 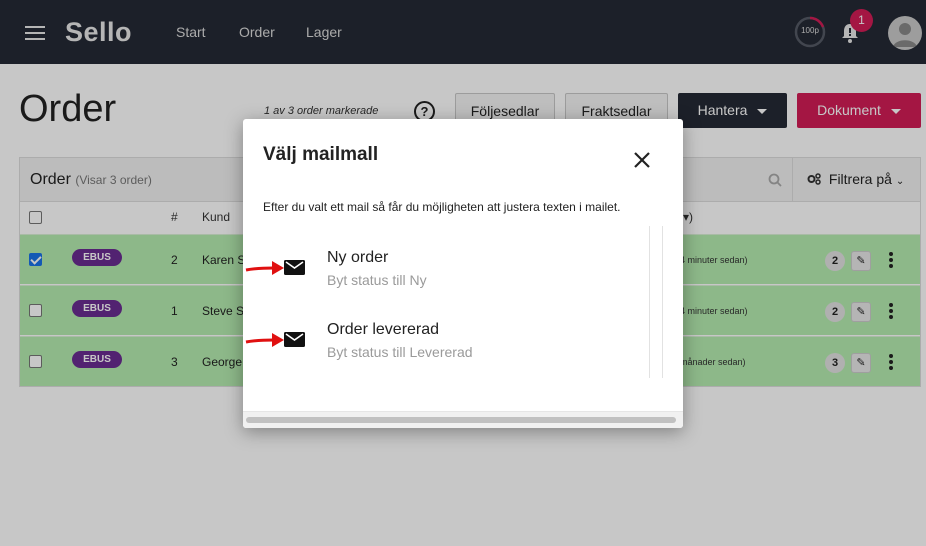 I want to click on modal-backdrop-top, so click(x=463, y=32).